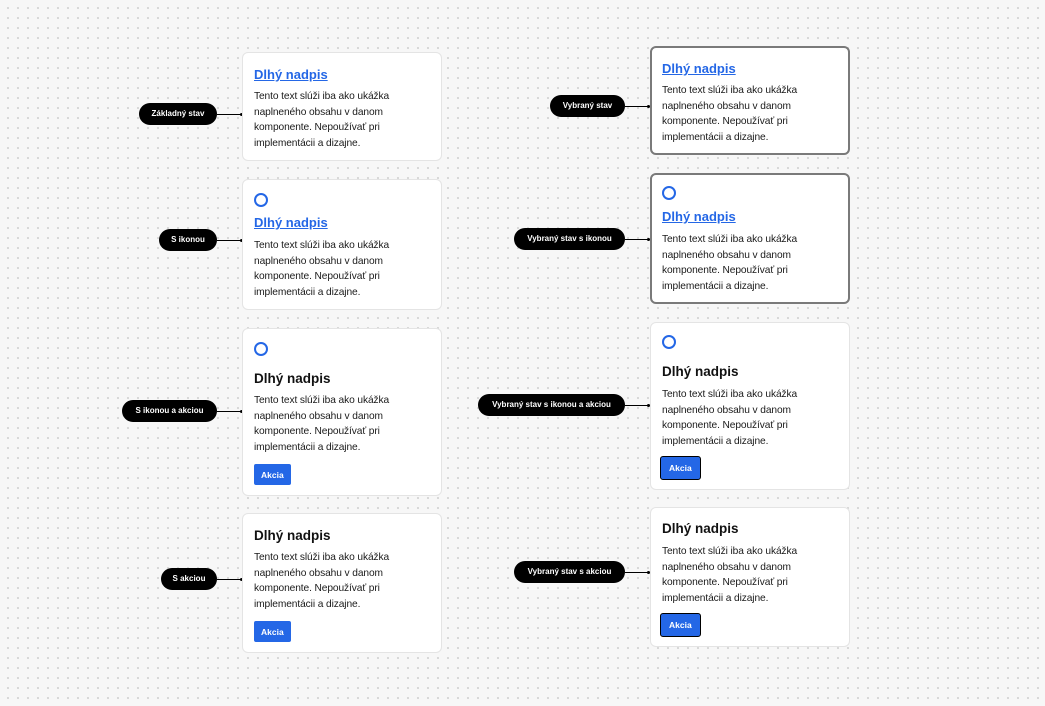  I want to click on label-selected-action: Vybraný stav s akciou, so click(569, 572).